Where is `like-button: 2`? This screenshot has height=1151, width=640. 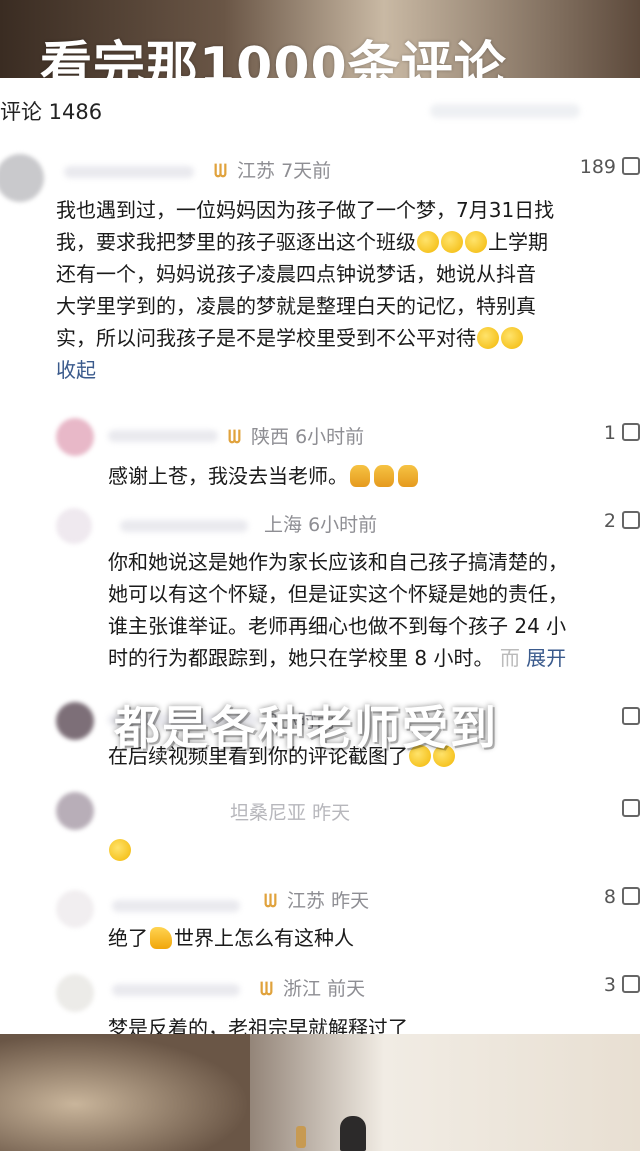
like-button: 2 is located at coordinates (622, 521).